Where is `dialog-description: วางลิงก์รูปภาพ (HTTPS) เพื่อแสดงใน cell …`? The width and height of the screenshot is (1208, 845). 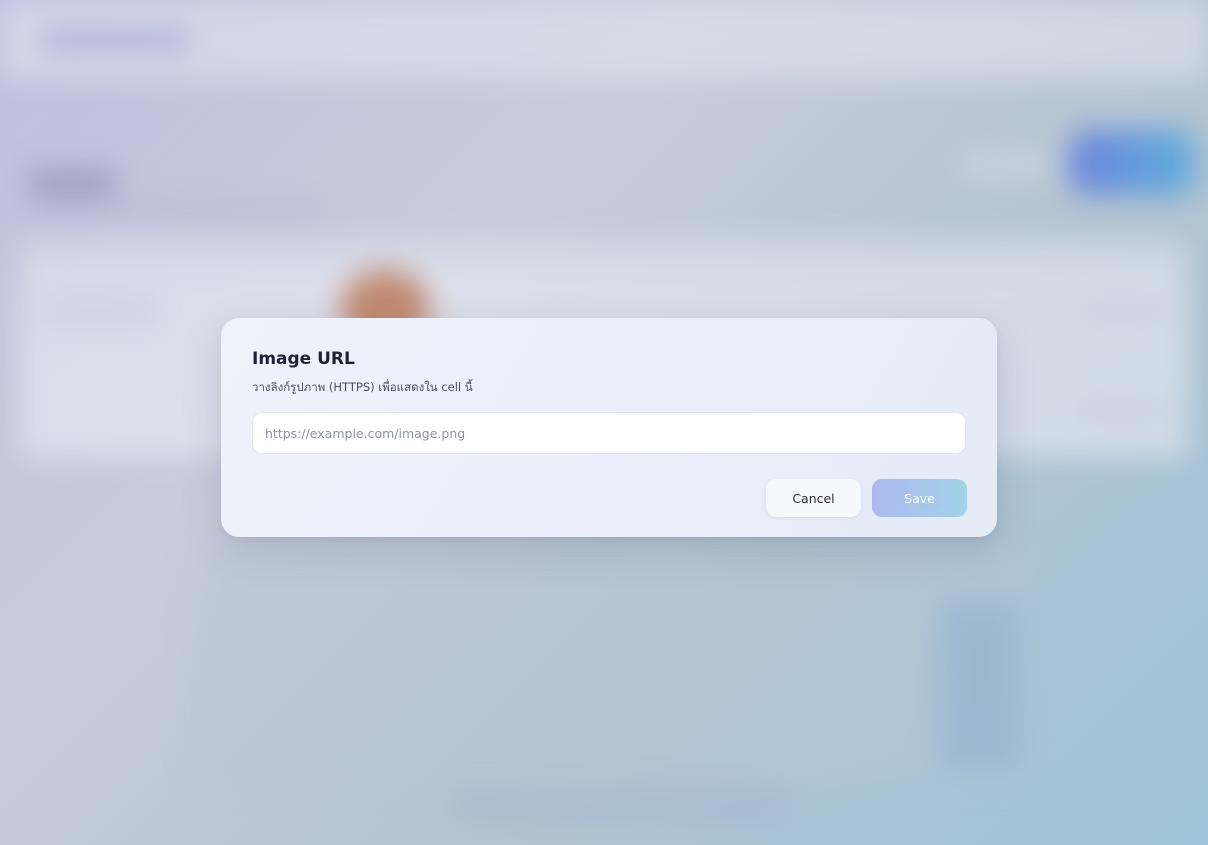
dialog-description: วางลิงก์รูปภาพ (HTTPS) เพื่อแสดงใน cell … is located at coordinates (362, 387).